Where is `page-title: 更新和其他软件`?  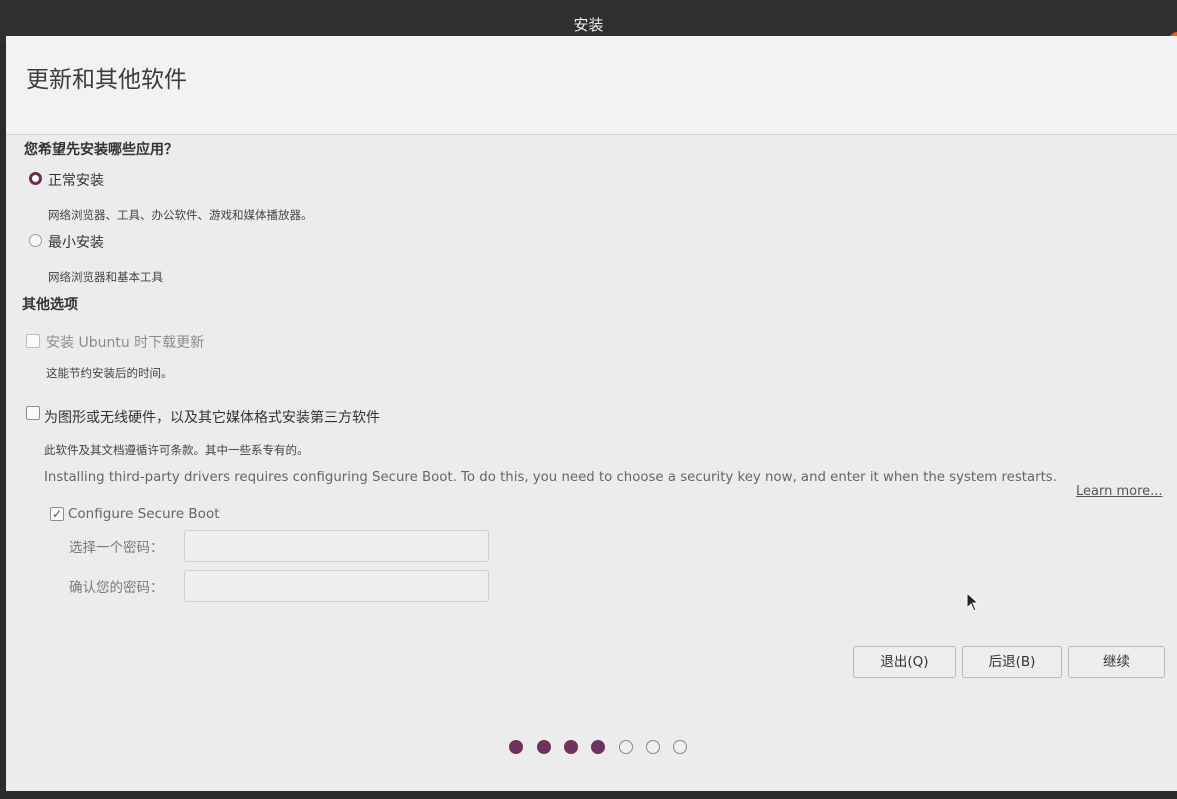
page-title: 更新和其他软件 is located at coordinates (106, 80).